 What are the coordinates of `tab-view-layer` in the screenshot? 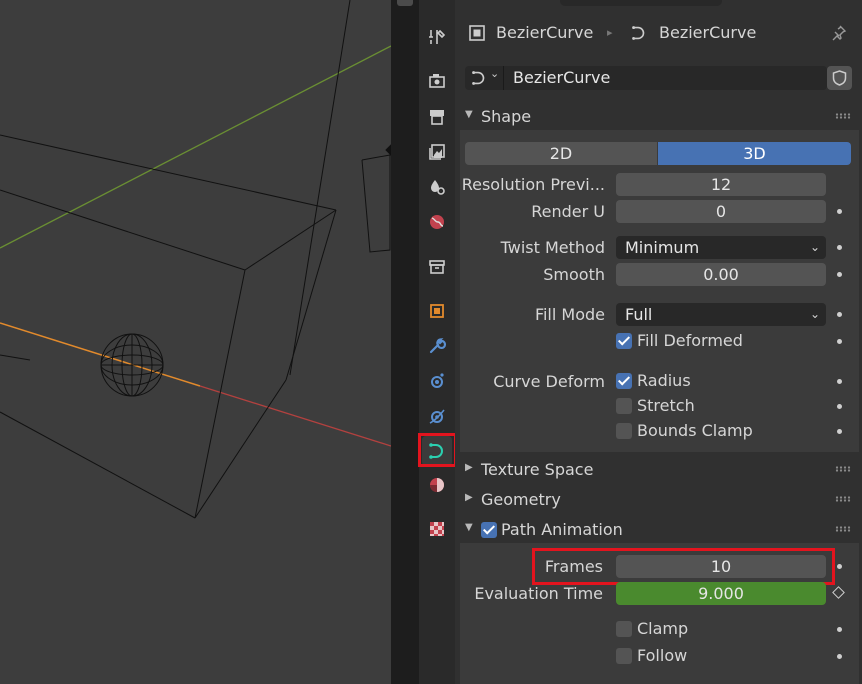 It's located at (437, 152).